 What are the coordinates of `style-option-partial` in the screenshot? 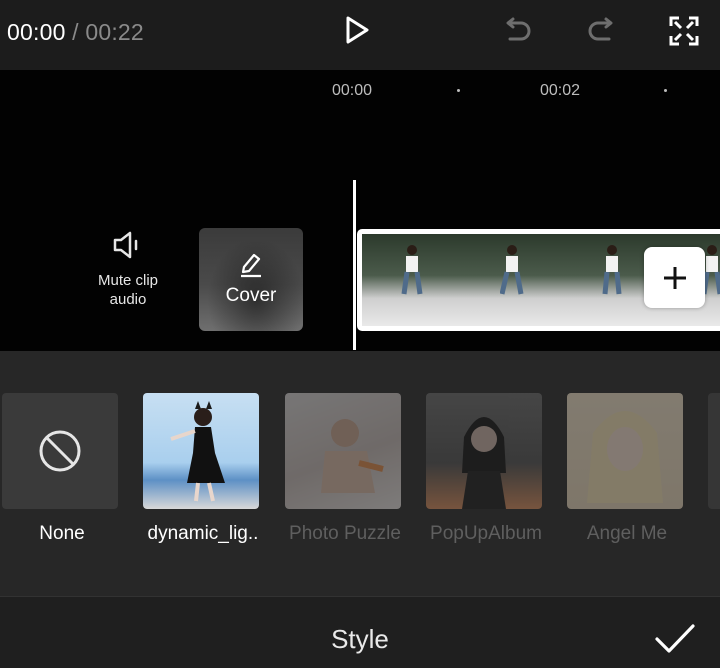 It's located at (714, 451).